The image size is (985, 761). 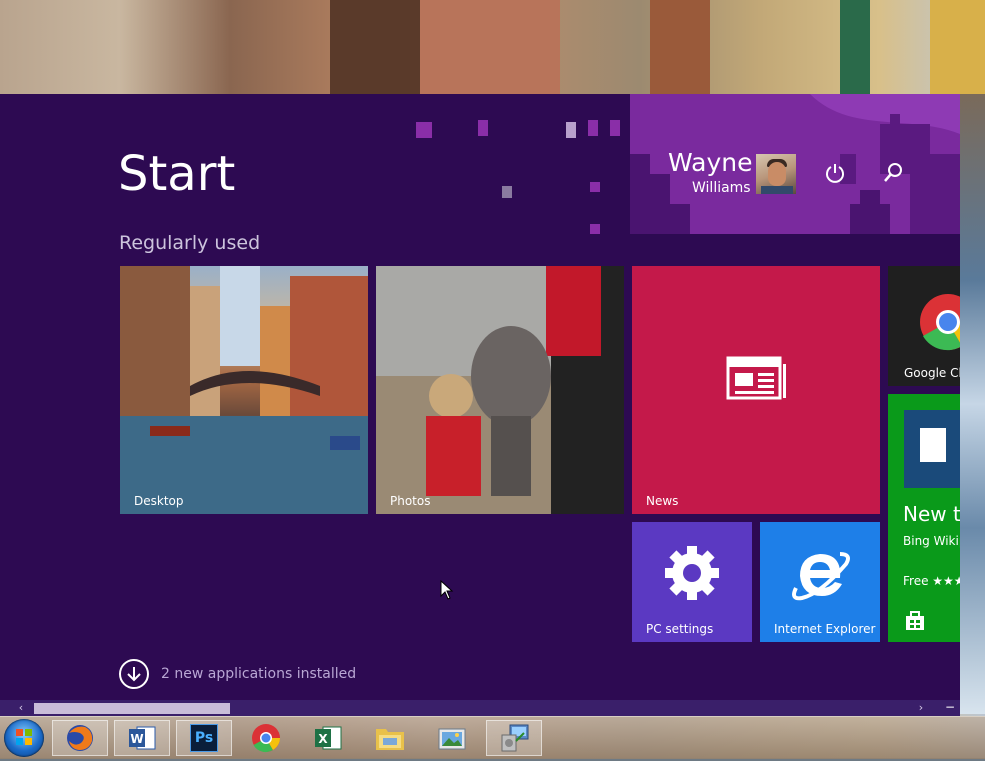 I want to click on tile-label: Google Ch, so click(x=932, y=373).